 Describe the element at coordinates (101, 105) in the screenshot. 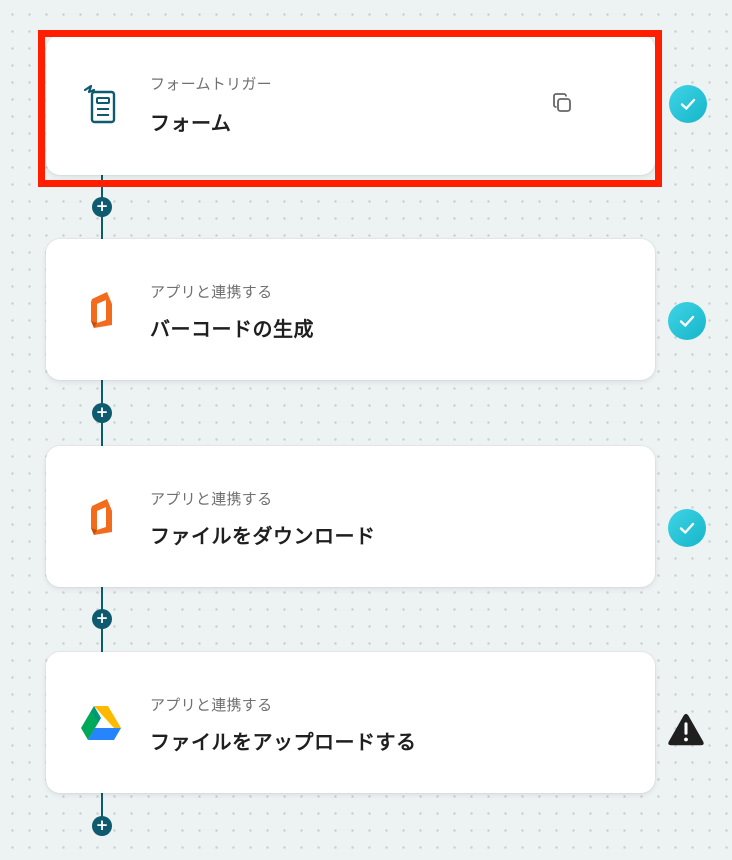

I see `form-icon` at that location.